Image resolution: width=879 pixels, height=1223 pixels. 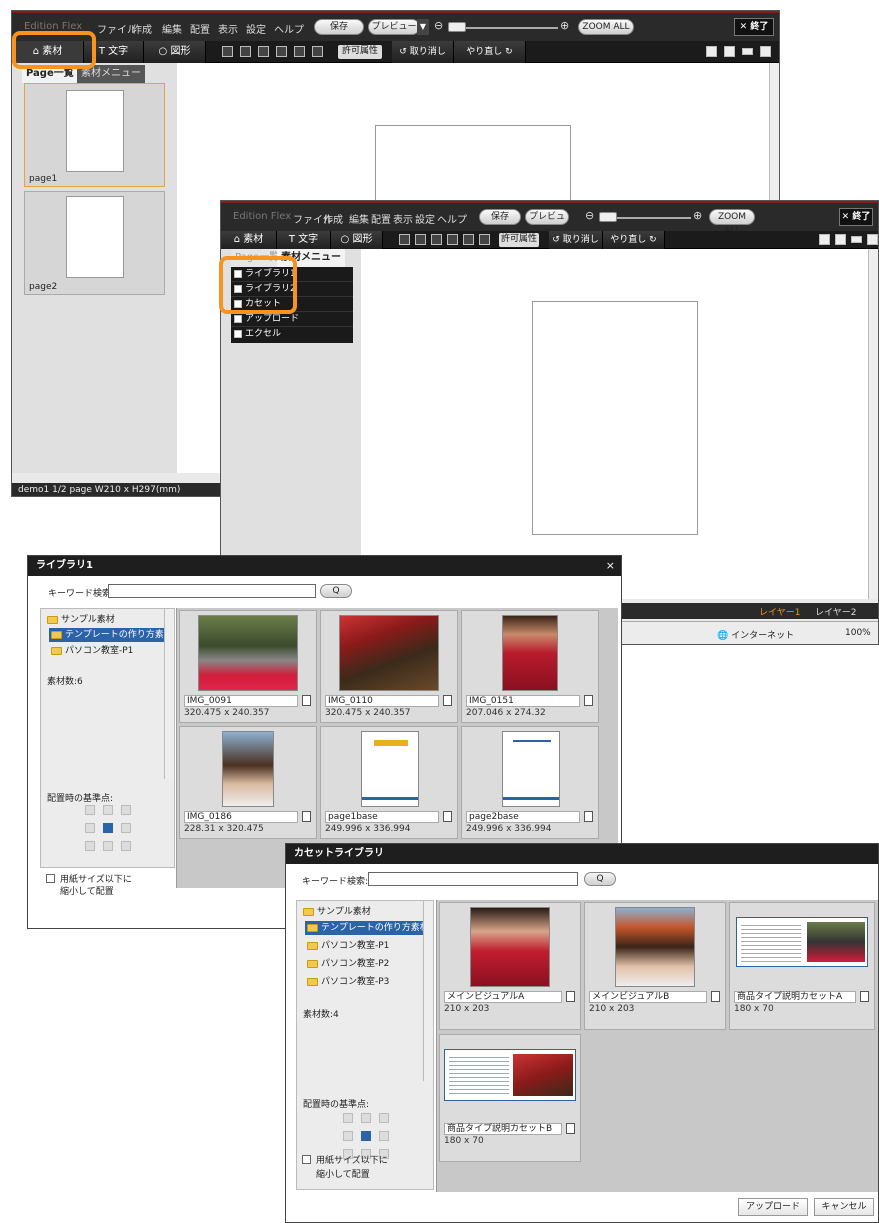 What do you see at coordinates (292, 319) in the screenshot?
I see `menu-item-upload: アップロード` at bounding box center [292, 319].